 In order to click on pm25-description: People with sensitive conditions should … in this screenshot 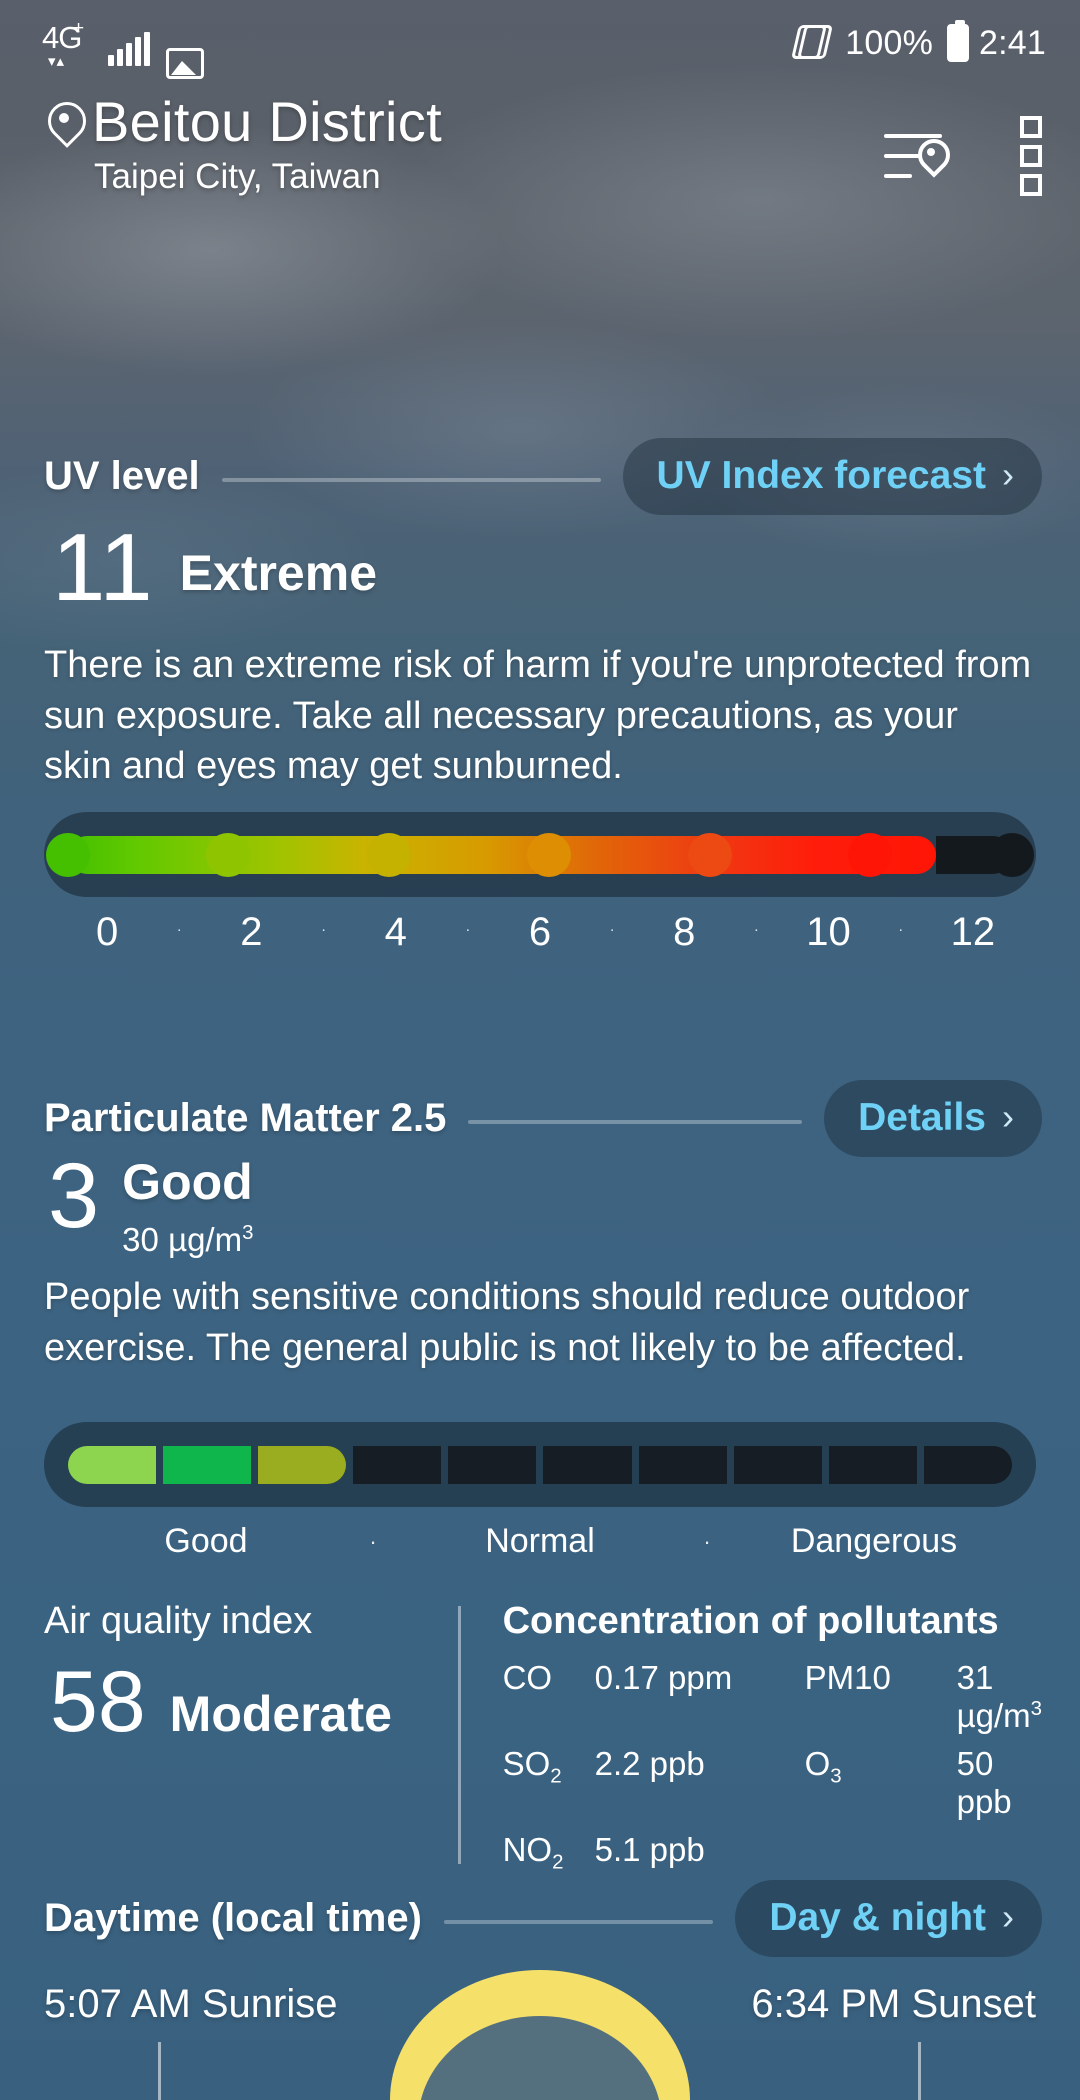, I will do `click(507, 1322)`.